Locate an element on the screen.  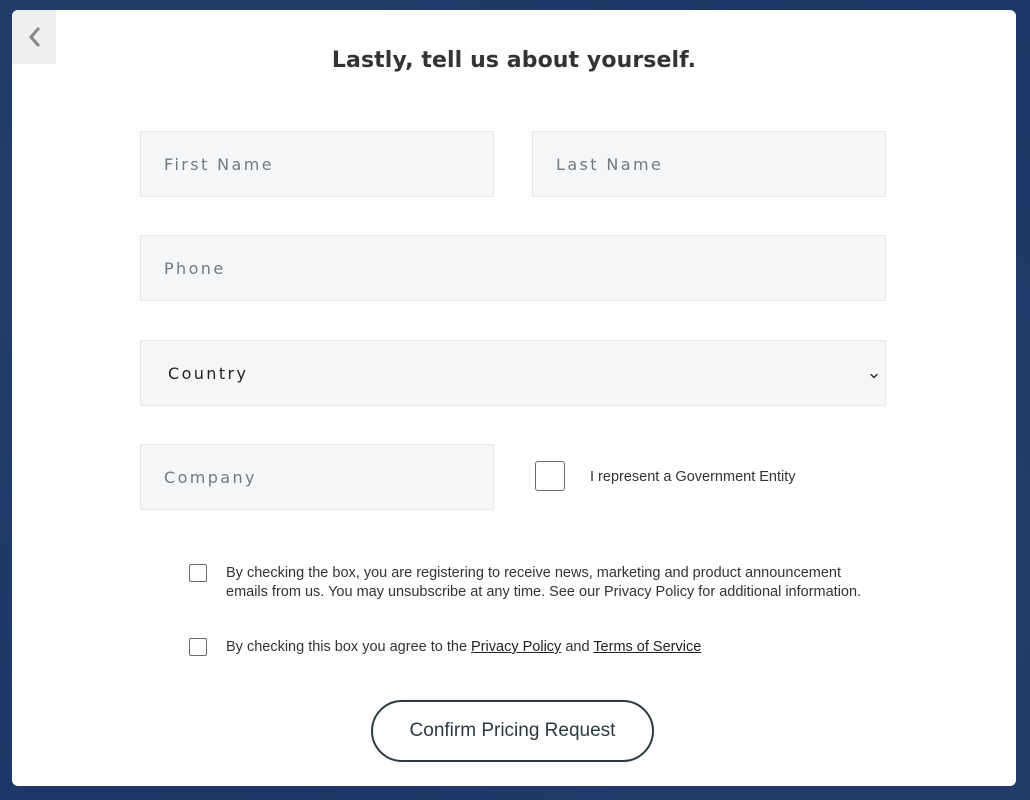
page-title: Lastly, tell us about yourself. is located at coordinates (514, 60).